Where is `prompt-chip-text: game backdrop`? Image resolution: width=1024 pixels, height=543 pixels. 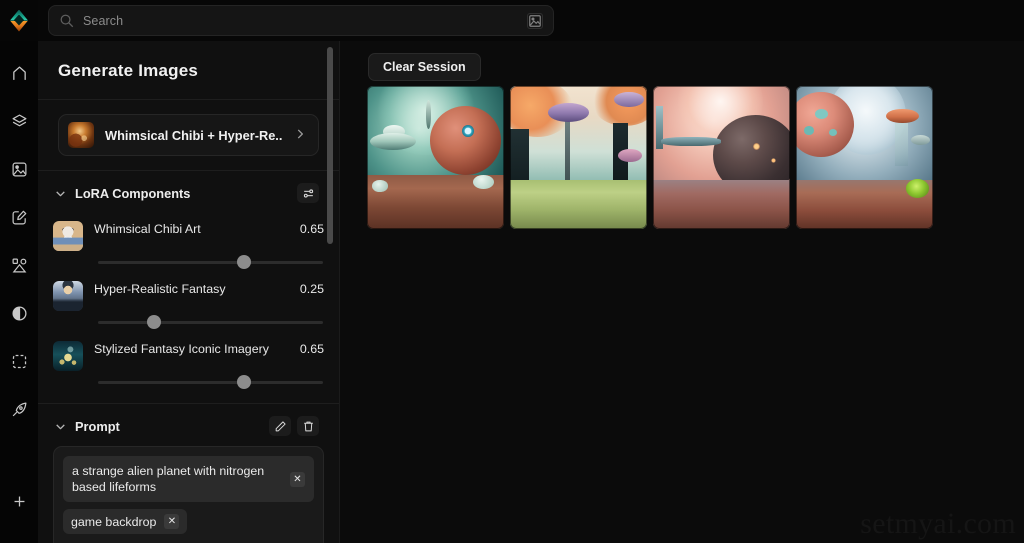
prompt-chip-text: game backdrop is located at coordinates (114, 521).